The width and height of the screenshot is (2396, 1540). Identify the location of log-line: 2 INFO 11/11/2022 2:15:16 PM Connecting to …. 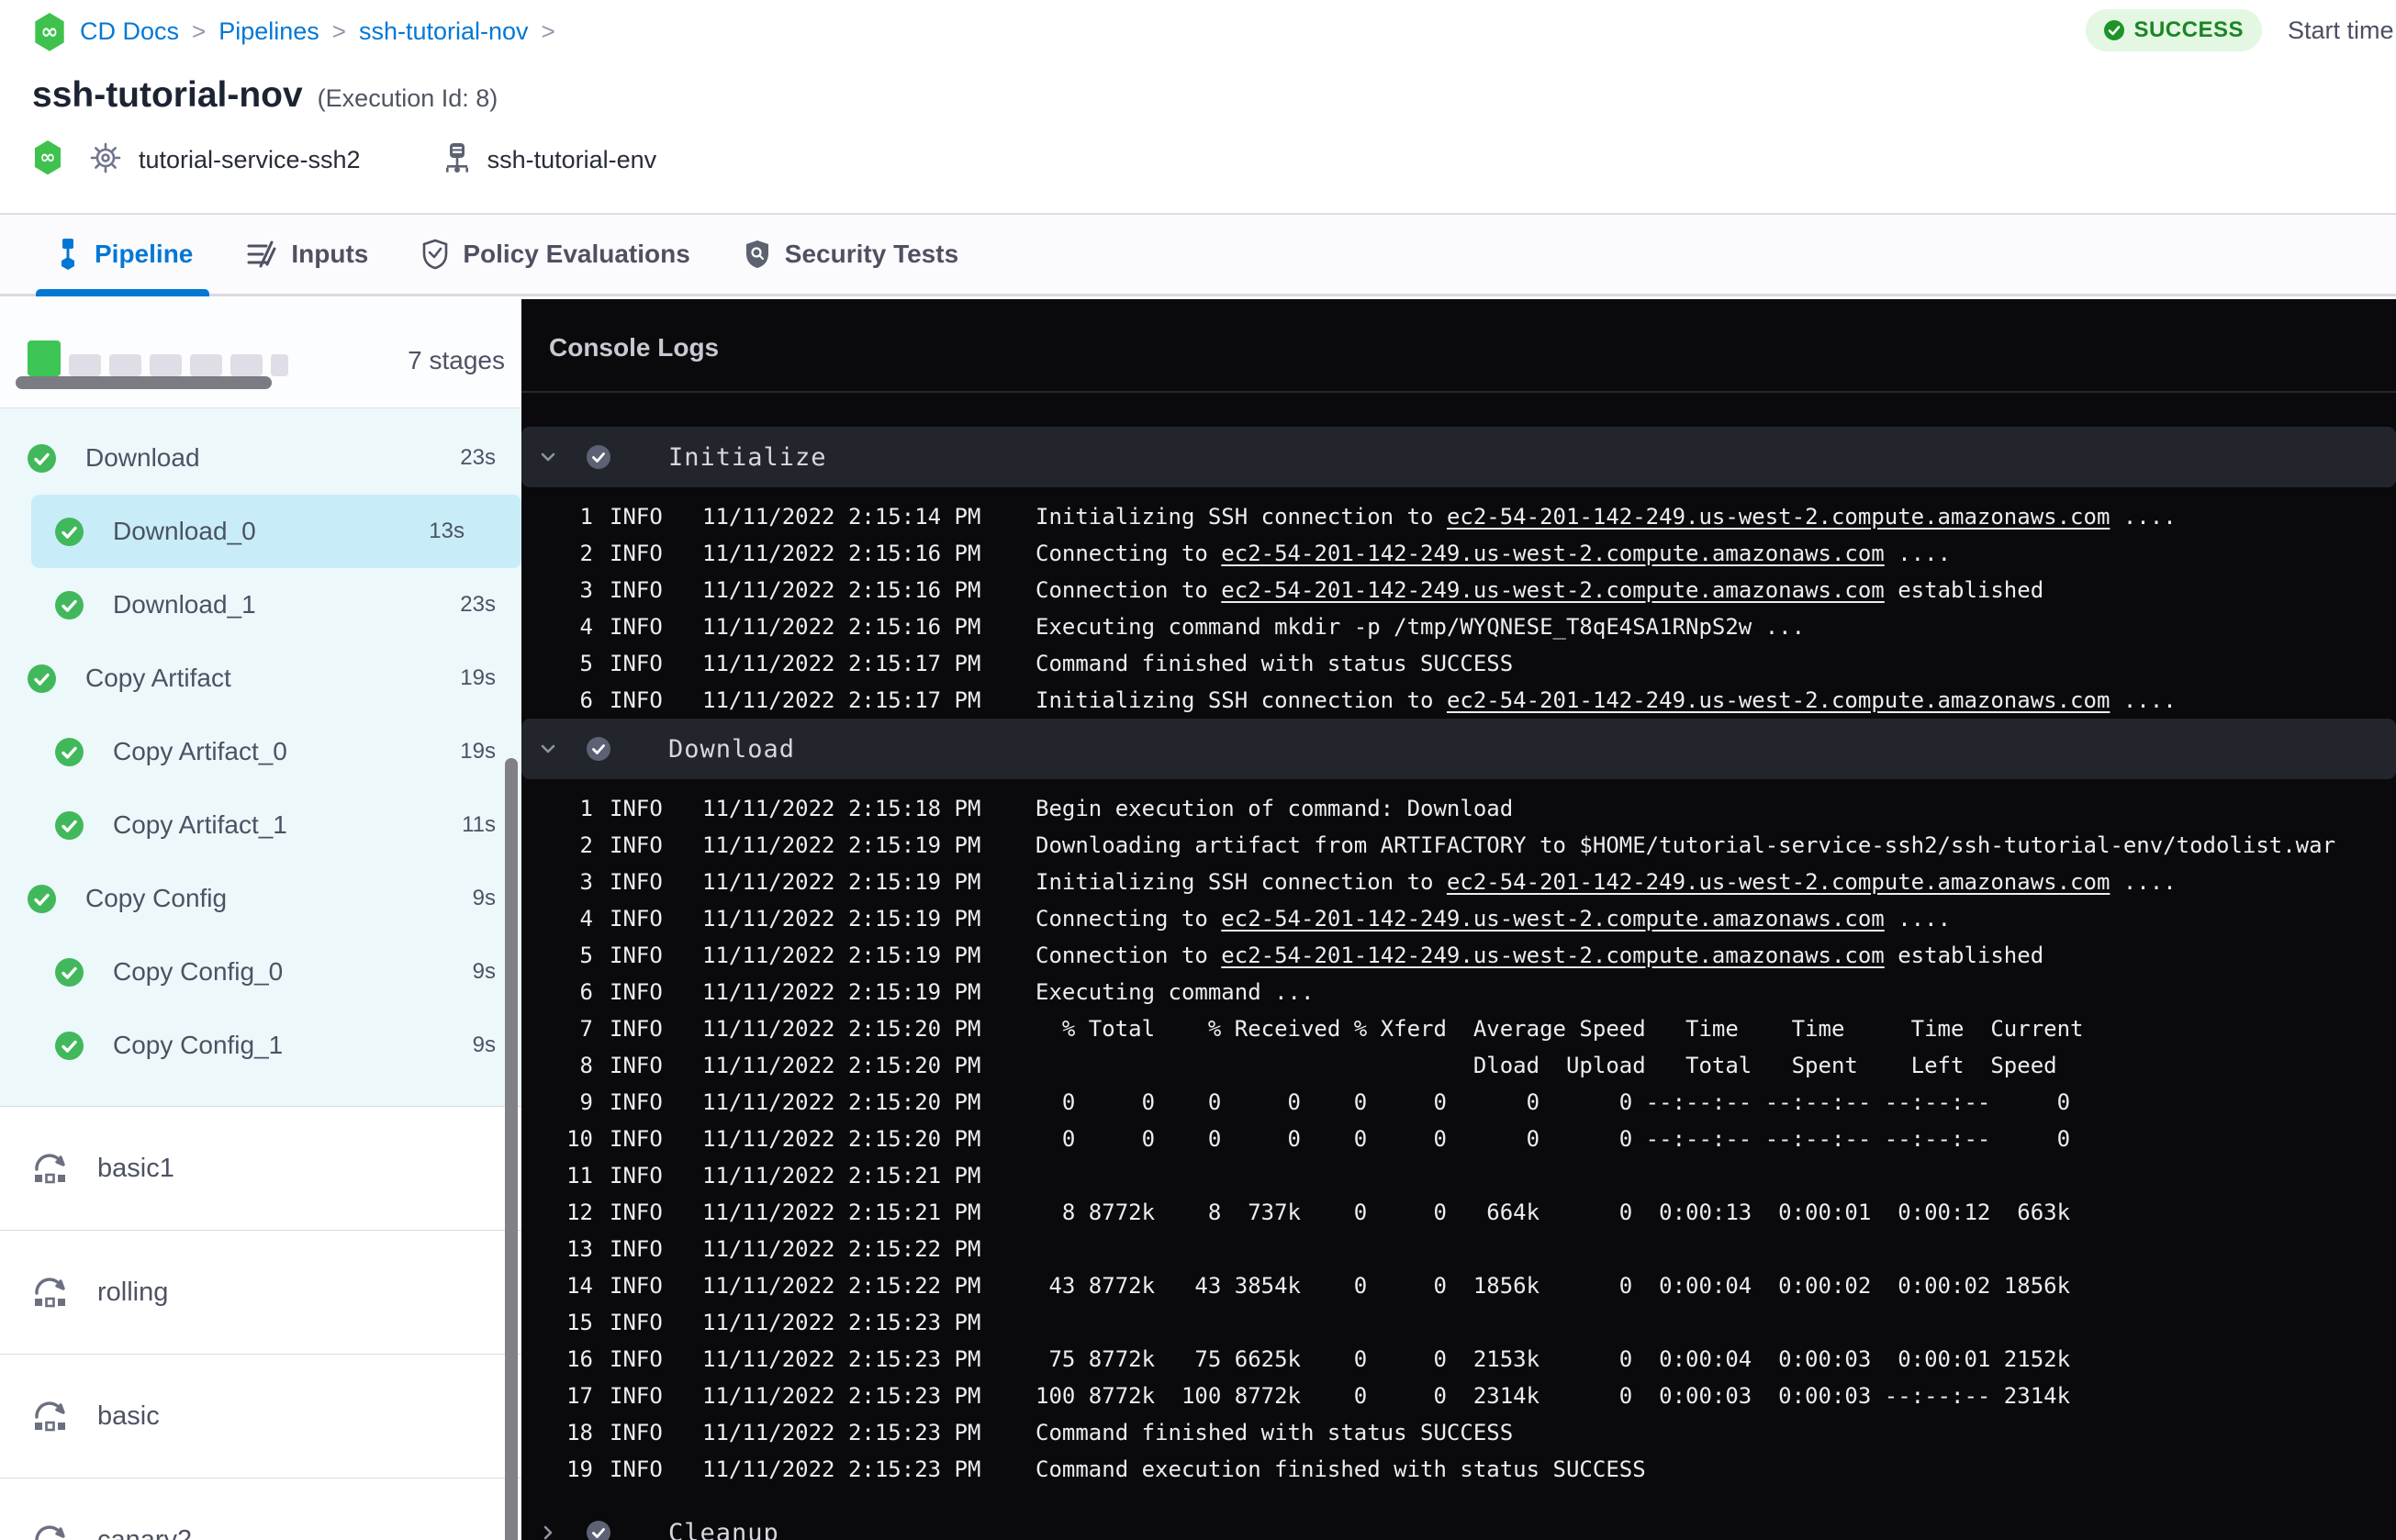
(1458, 553).